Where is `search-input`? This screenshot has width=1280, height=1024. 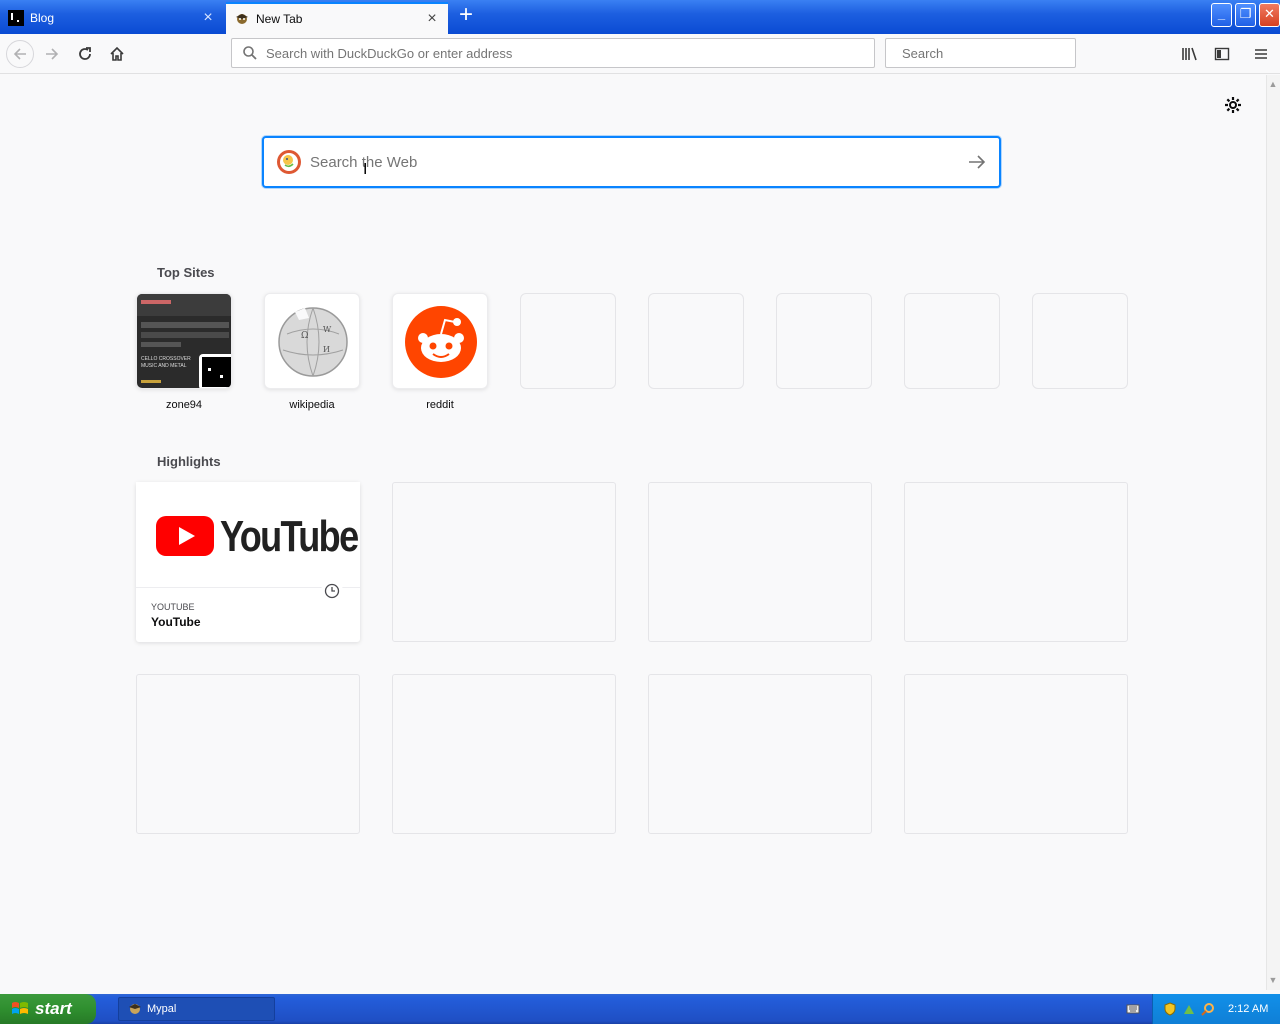
search-input is located at coordinates (990, 53).